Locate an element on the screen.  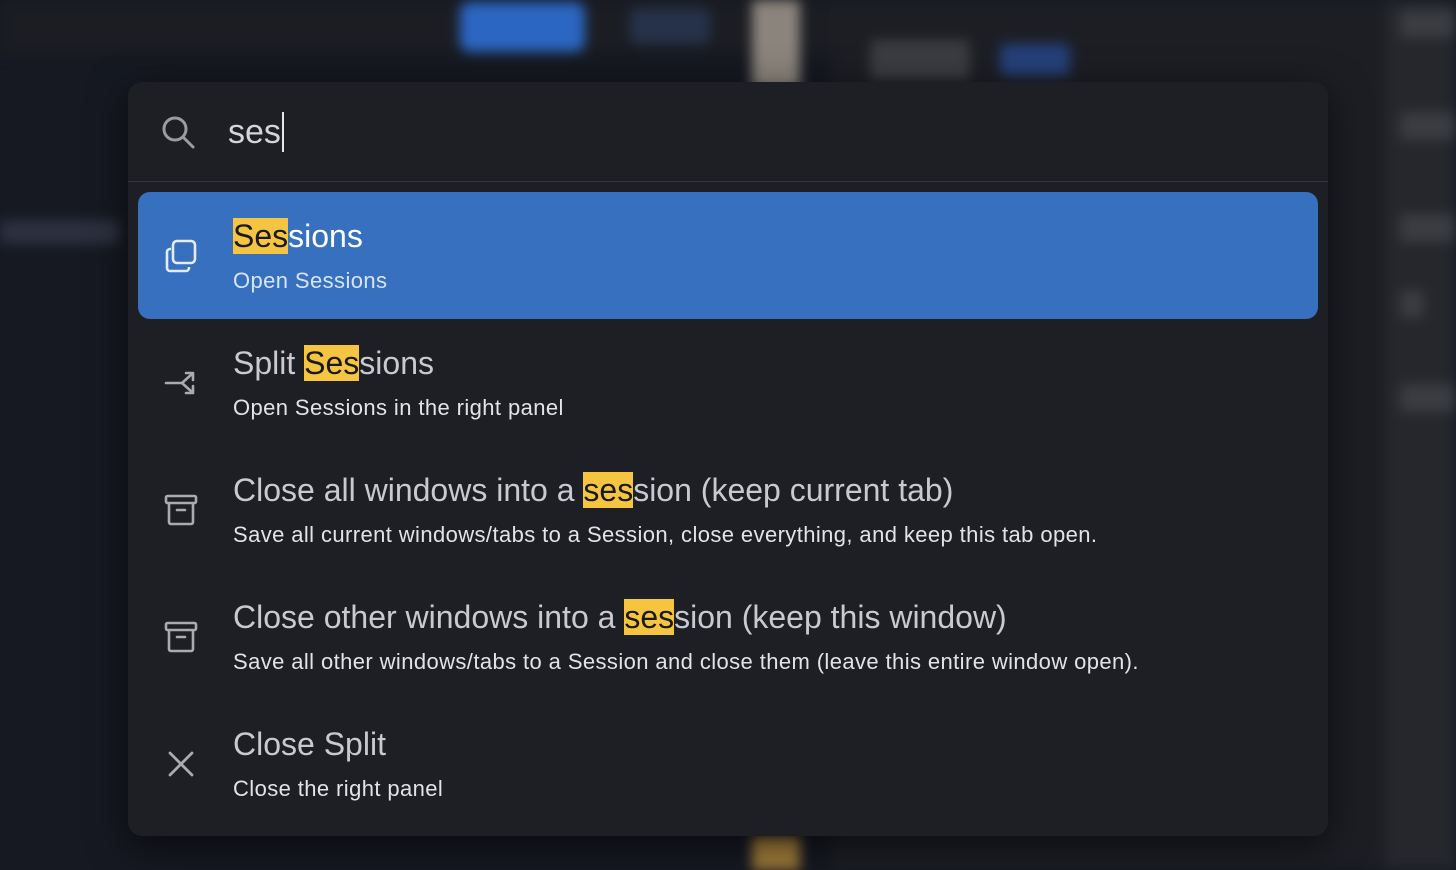
copy-icon is located at coordinates (181, 256).